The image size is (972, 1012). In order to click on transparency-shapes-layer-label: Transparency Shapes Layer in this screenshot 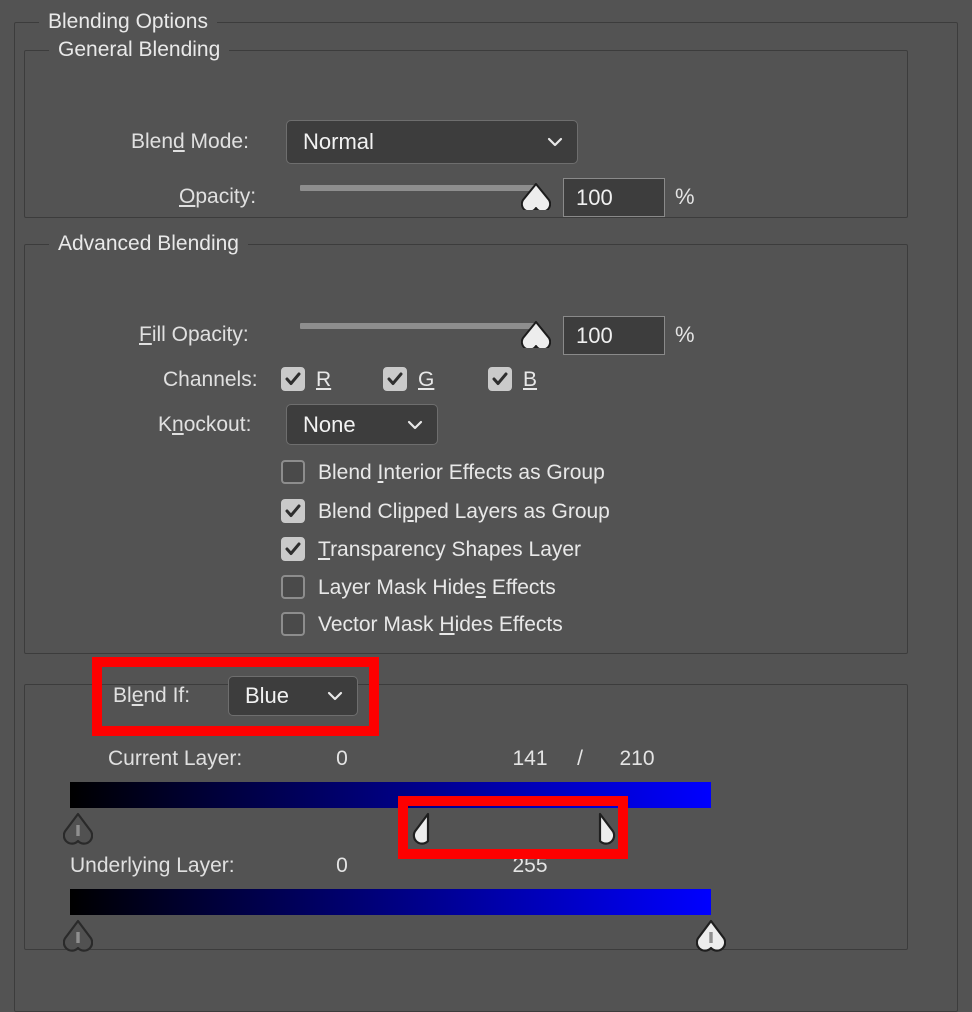, I will do `click(450, 549)`.